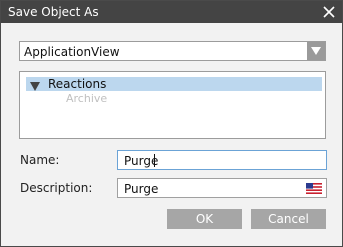 The width and height of the screenshot is (343, 247). I want to click on location-dropdown: ApplicationView, so click(172, 51).